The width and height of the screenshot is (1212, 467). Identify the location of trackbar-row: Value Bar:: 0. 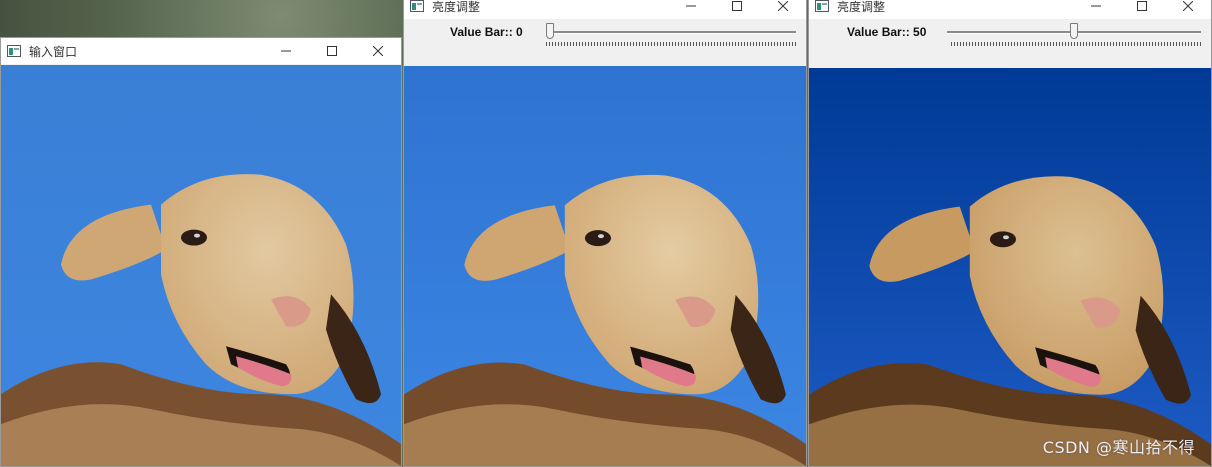
(605, 34).